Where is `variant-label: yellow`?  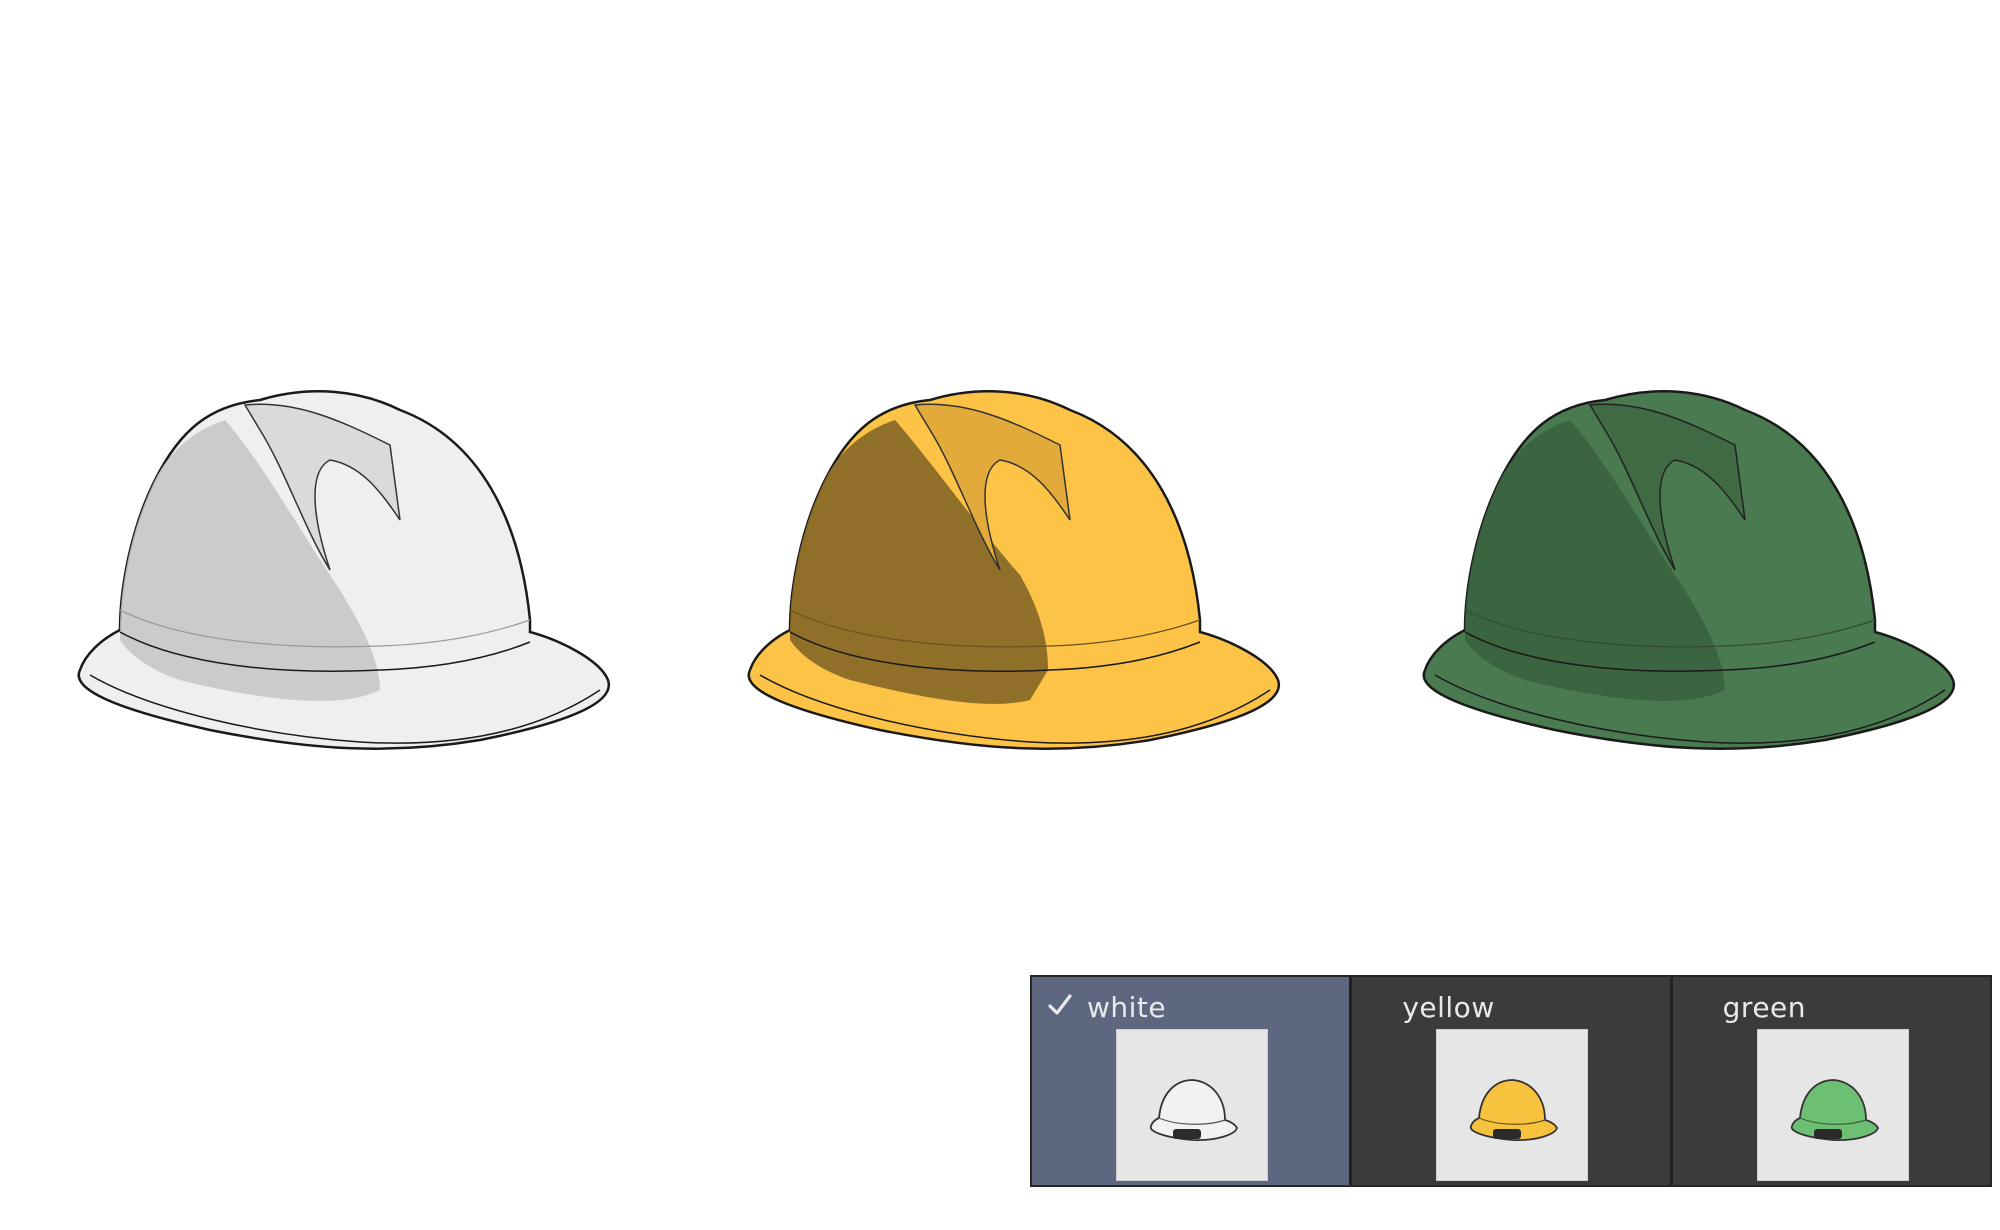 variant-label: yellow is located at coordinates (1448, 1007).